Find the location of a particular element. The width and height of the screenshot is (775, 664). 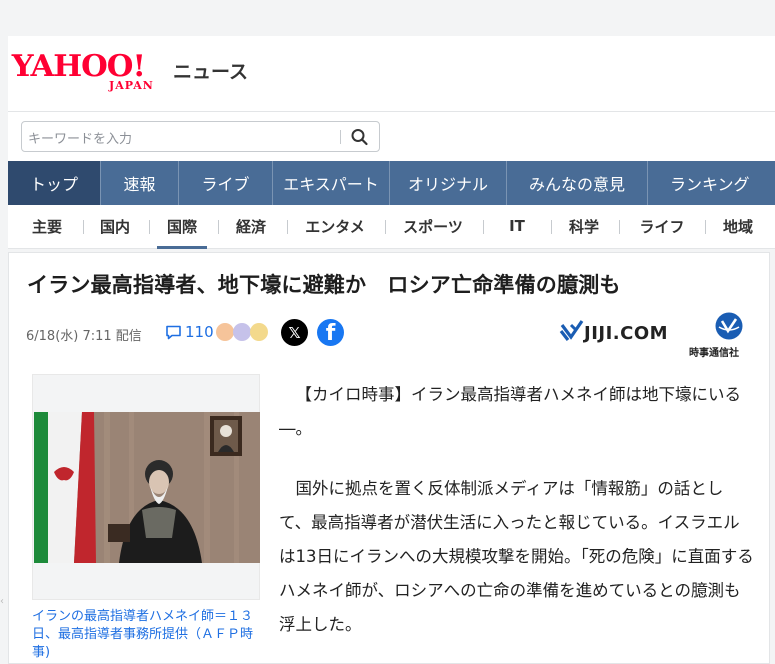

search-input: キーワードを入力 is located at coordinates (80, 137).